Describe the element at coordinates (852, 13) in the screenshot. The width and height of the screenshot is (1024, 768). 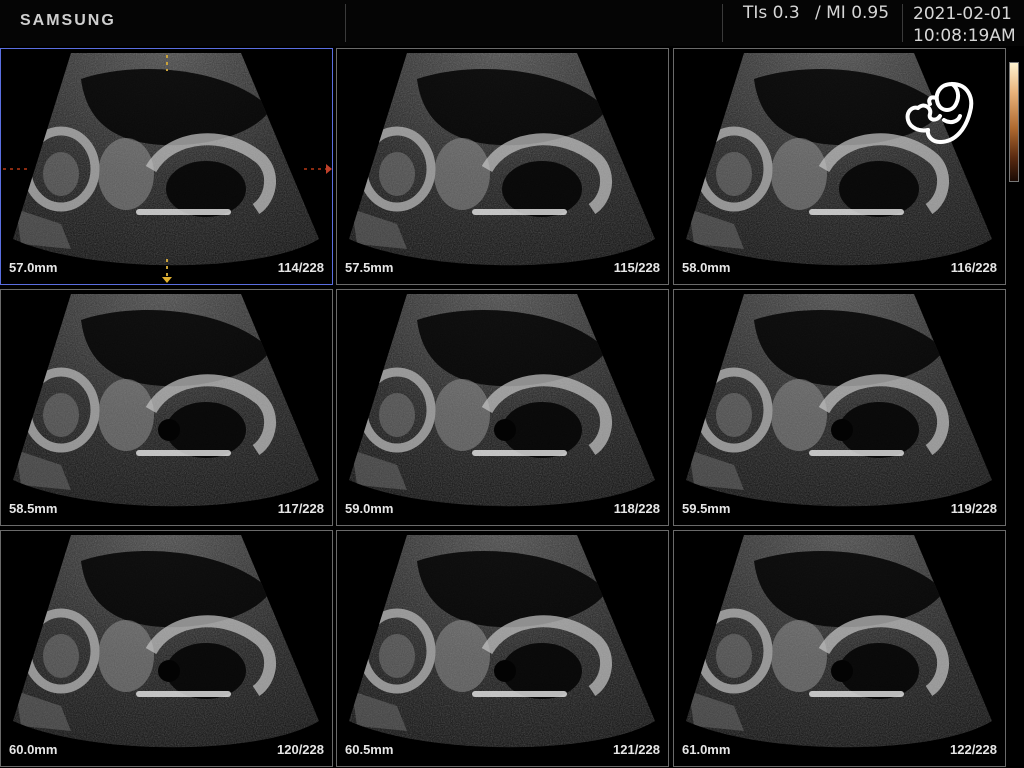
I see `mi-readout: / MI 0.95` at that location.